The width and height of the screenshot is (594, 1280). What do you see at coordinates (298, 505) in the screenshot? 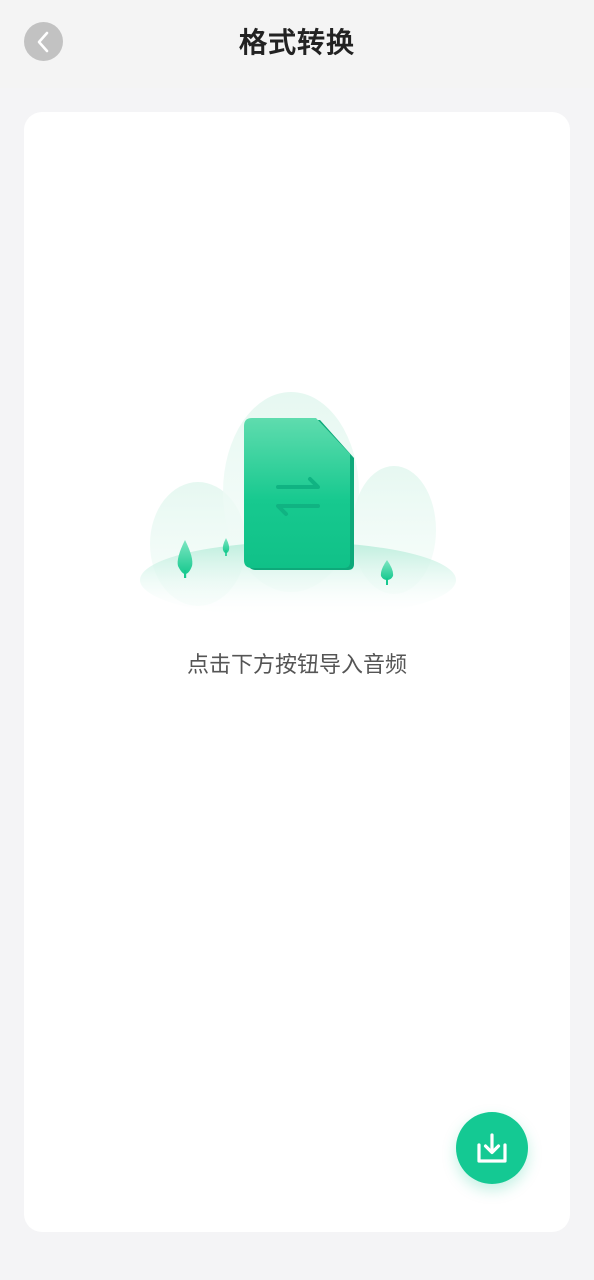
I see `file-convert-illustration` at bounding box center [298, 505].